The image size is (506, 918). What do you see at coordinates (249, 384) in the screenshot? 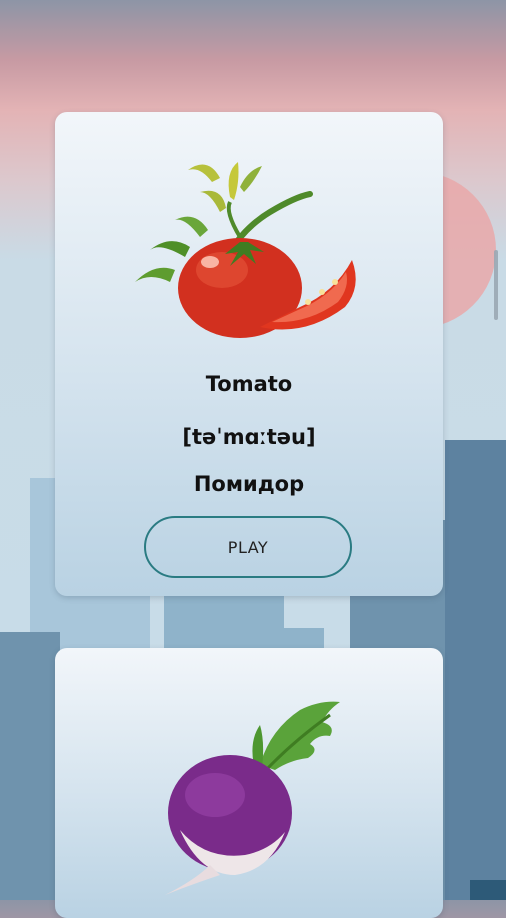
I see `word-title: Tomato` at bounding box center [249, 384].